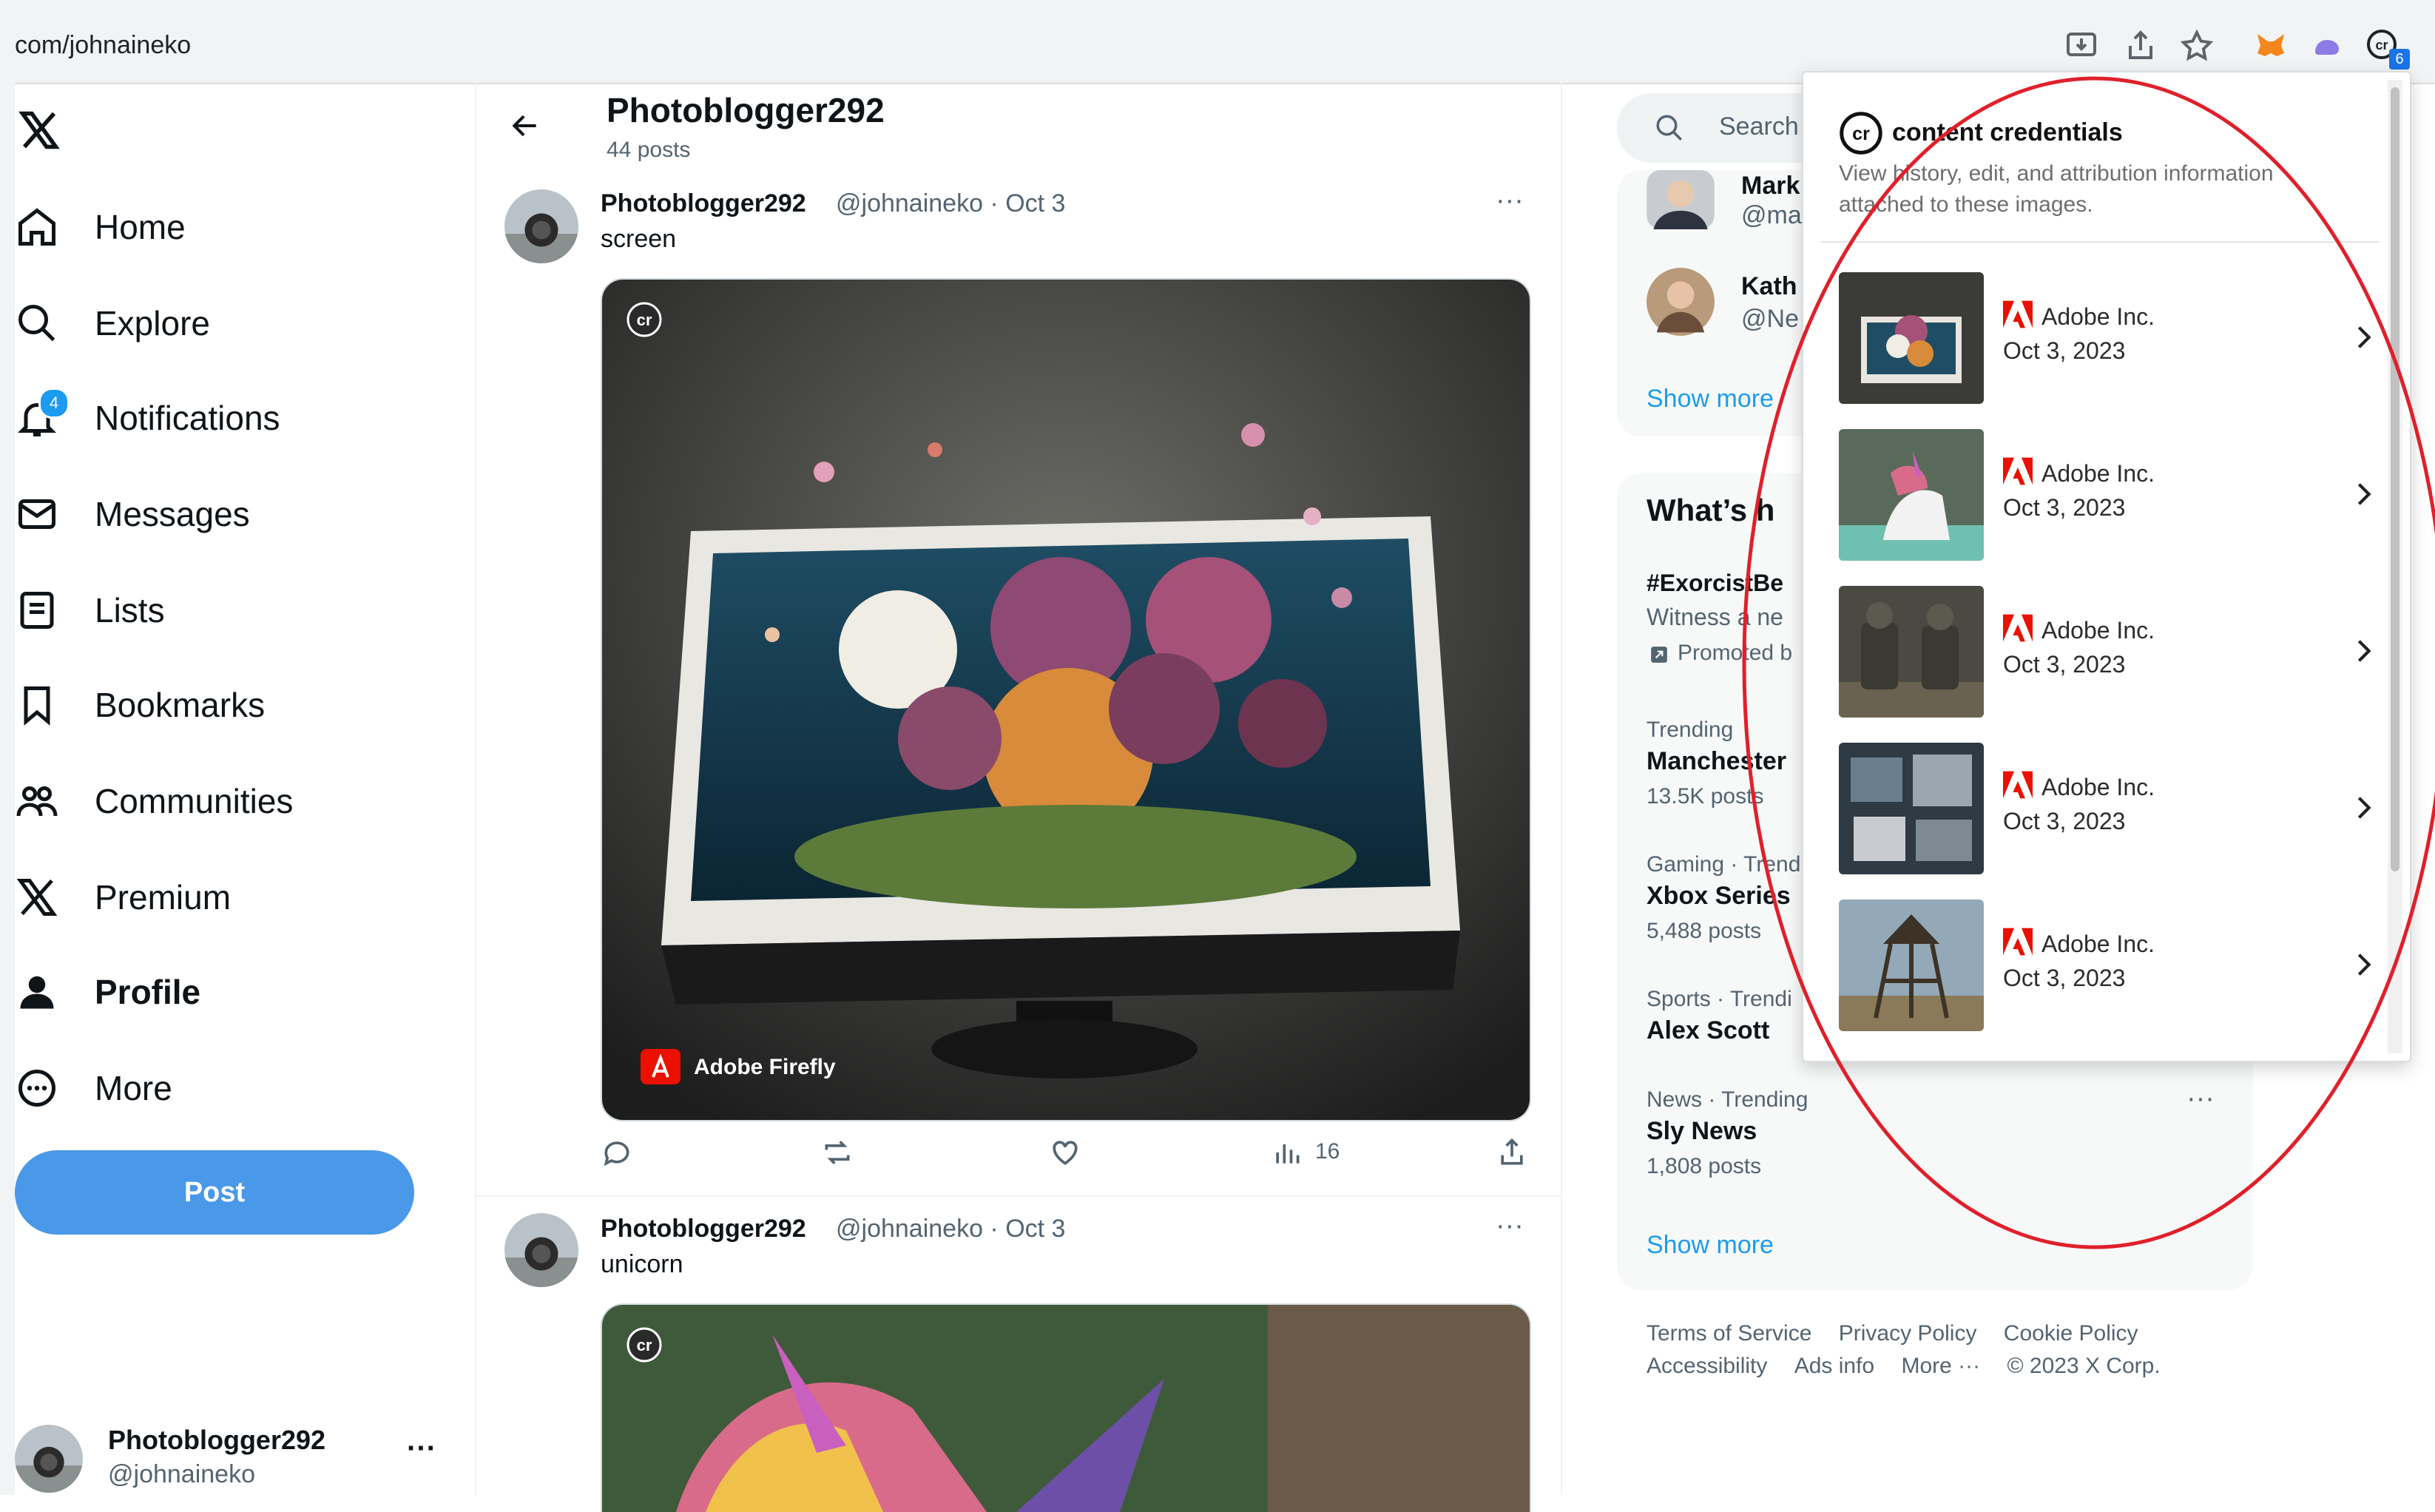 This screenshot has width=2435, height=1512. What do you see at coordinates (1908, 1333) in the screenshot?
I see `footer-link: Privacy Policy` at bounding box center [1908, 1333].